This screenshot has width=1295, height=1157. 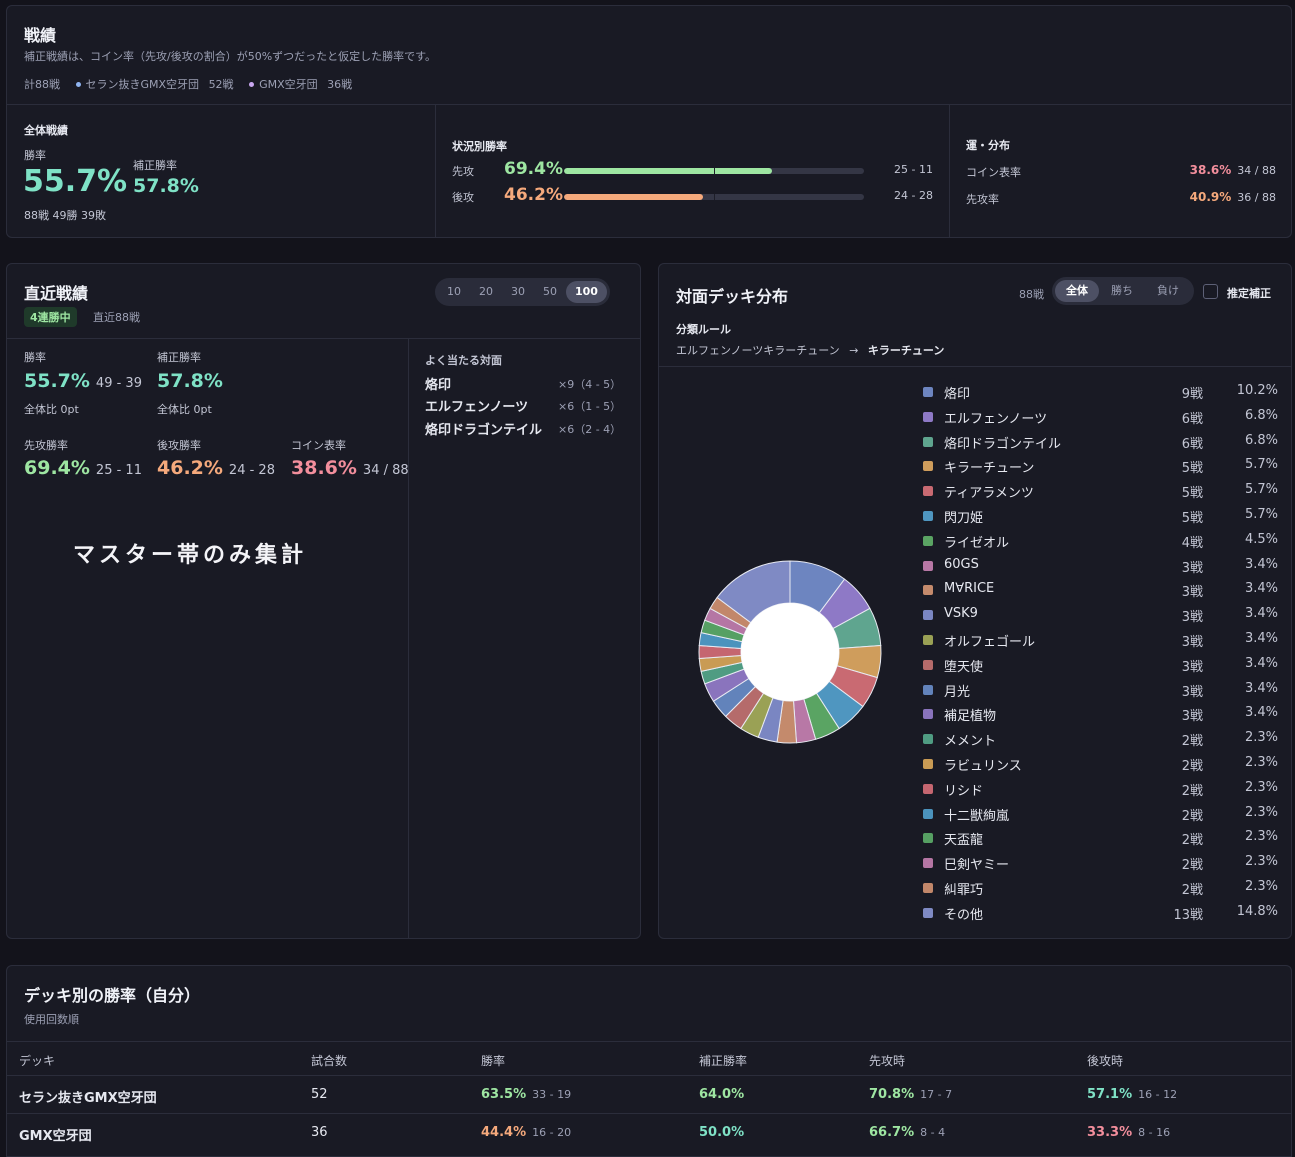 What do you see at coordinates (1100, 443) in the screenshot?
I see `legend-item: 烙印ドラゴンテイル 6戦 6.8%` at bounding box center [1100, 443].